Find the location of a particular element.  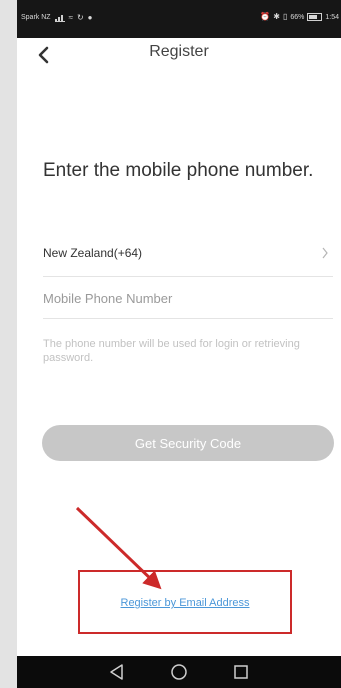

chevron-right-icon is located at coordinates (325, 253).